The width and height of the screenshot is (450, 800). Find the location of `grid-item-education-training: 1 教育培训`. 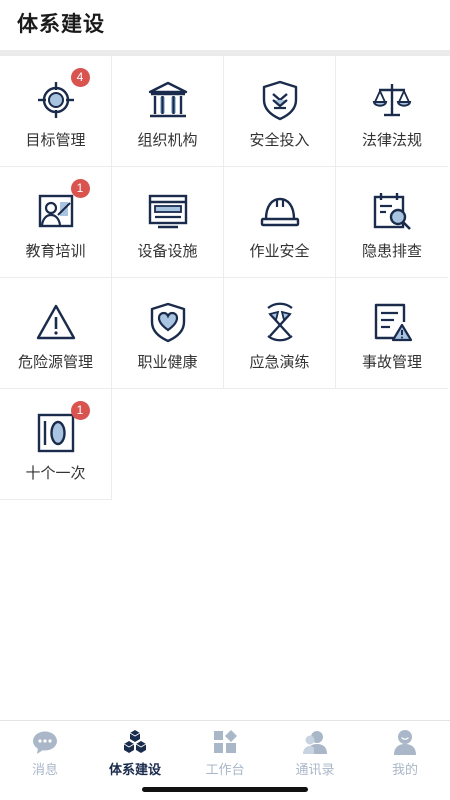

grid-item-education-training: 1 教育培训 is located at coordinates (56, 222).